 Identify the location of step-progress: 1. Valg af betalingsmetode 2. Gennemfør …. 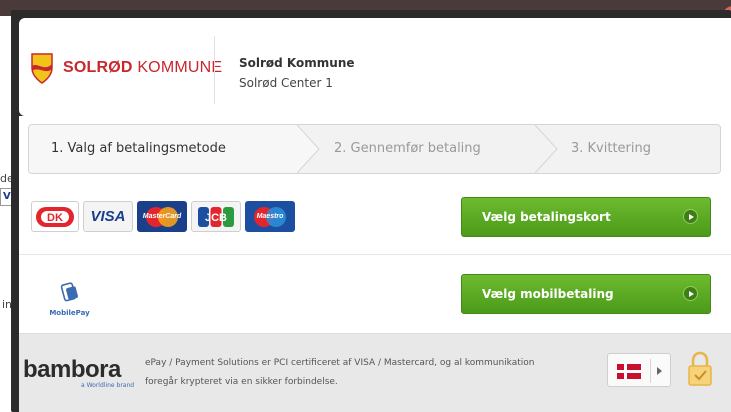
(374, 149).